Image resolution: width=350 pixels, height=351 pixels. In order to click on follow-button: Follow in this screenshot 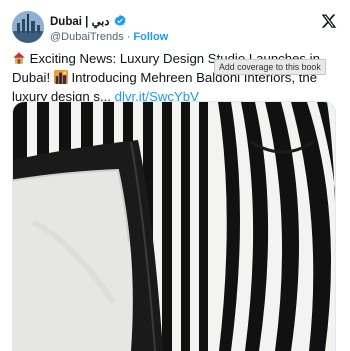, I will do `click(150, 37)`.